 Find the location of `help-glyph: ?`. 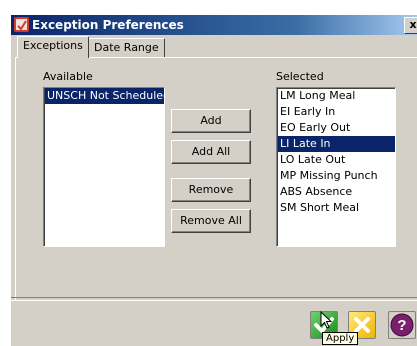

help-glyph: ? is located at coordinates (401, 325).